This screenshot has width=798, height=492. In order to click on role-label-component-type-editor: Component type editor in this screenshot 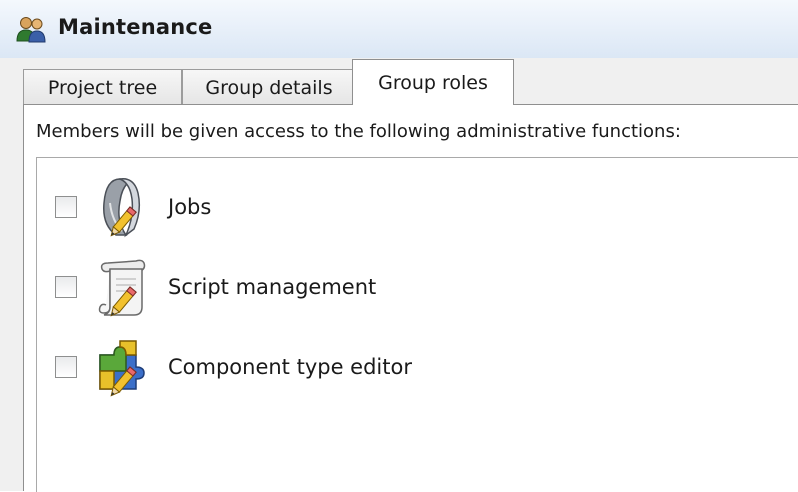, I will do `click(290, 367)`.